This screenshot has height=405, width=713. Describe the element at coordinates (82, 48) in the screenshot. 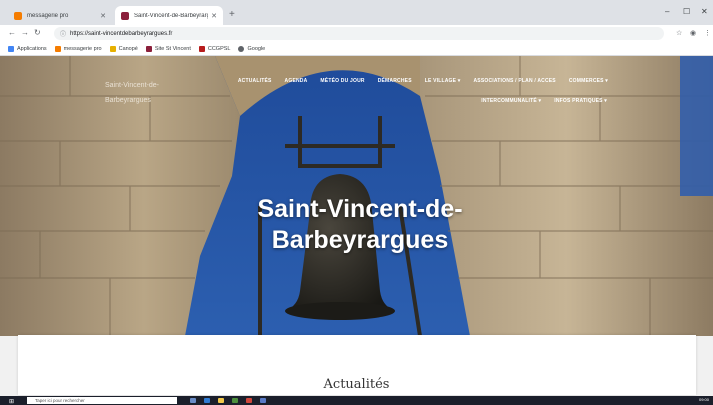

I see `bookmark-label: messagerie pro` at that location.